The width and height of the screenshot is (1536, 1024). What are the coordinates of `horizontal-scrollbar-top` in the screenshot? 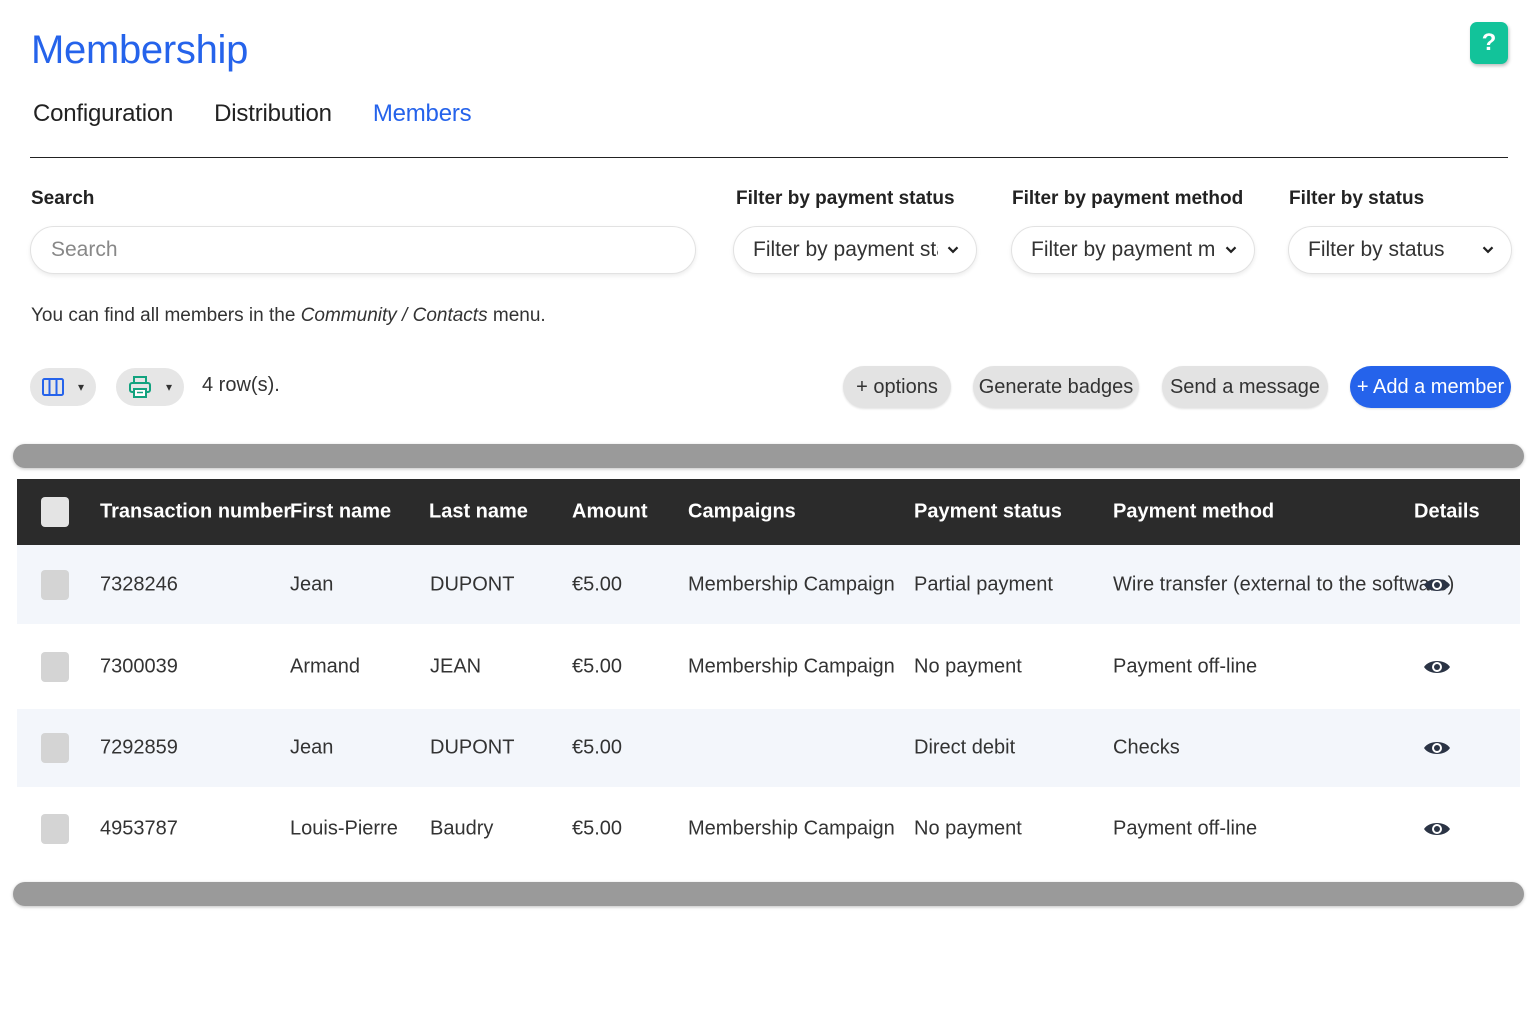 It's located at (768, 456).